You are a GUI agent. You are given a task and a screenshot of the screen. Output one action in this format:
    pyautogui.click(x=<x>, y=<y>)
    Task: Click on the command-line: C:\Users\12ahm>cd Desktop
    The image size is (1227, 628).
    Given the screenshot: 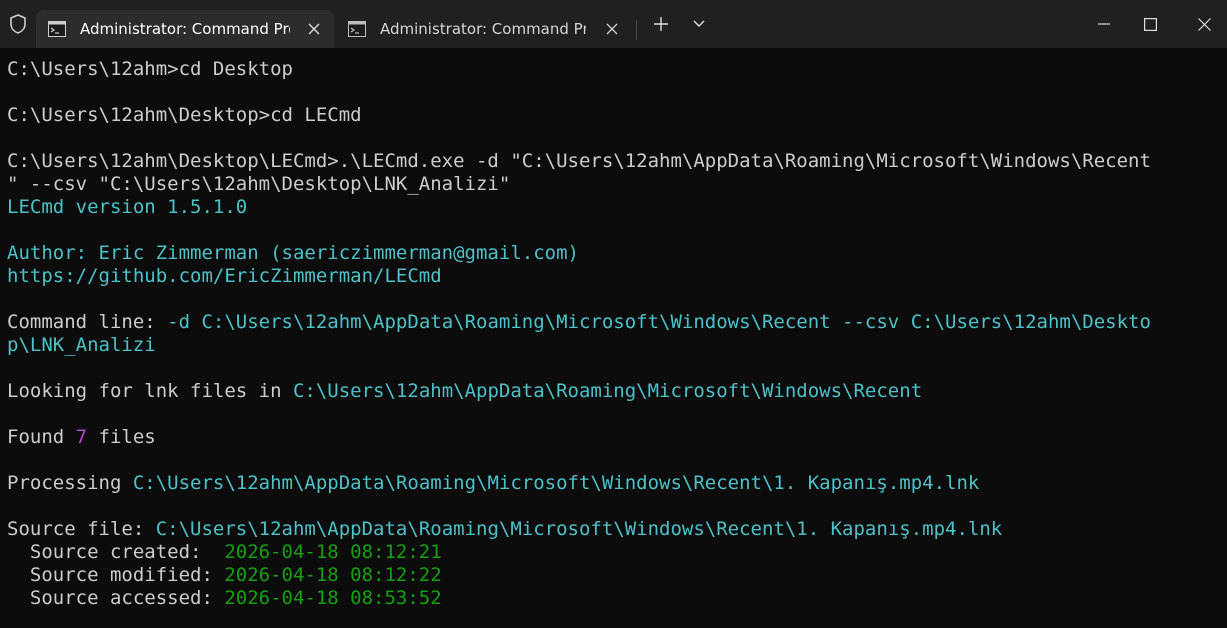 What is the action you would take?
    pyautogui.click(x=150, y=69)
    